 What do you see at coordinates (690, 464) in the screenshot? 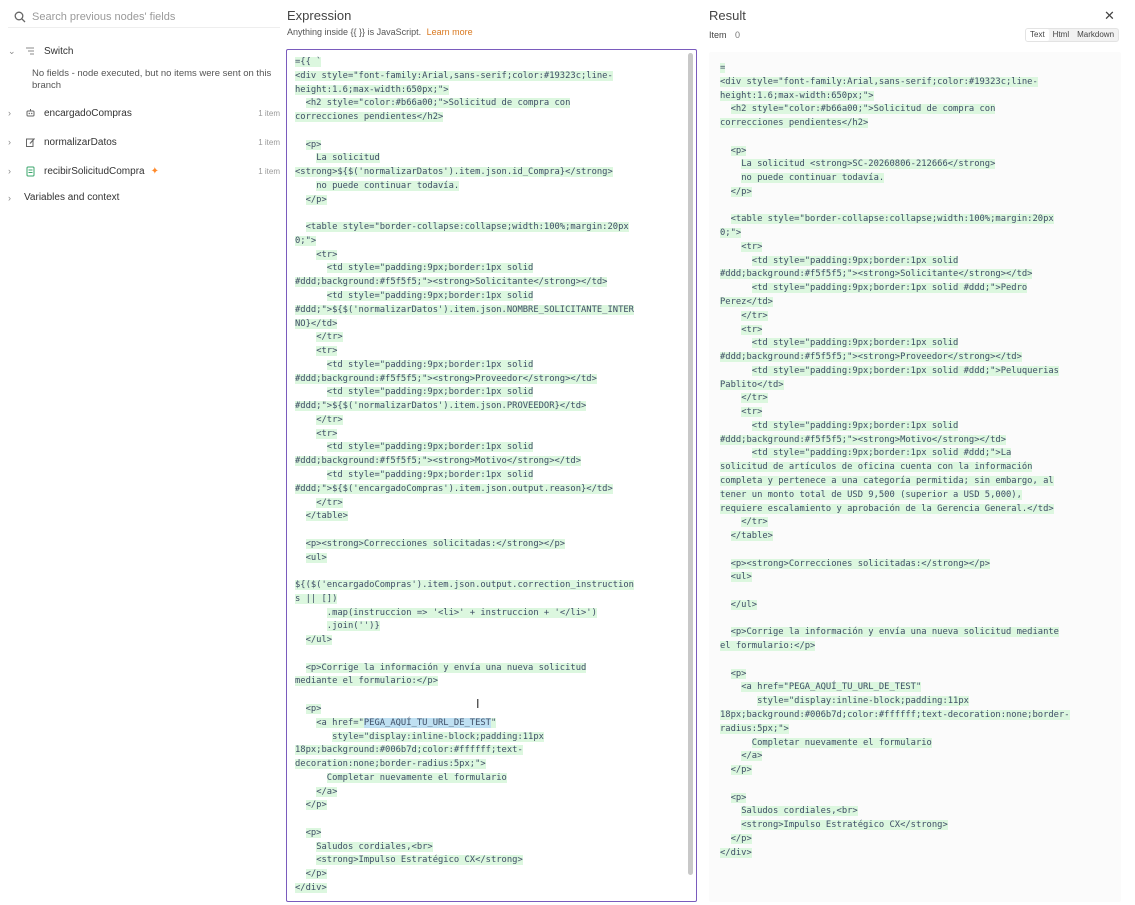
I see `editor-scrollbar` at bounding box center [690, 464].